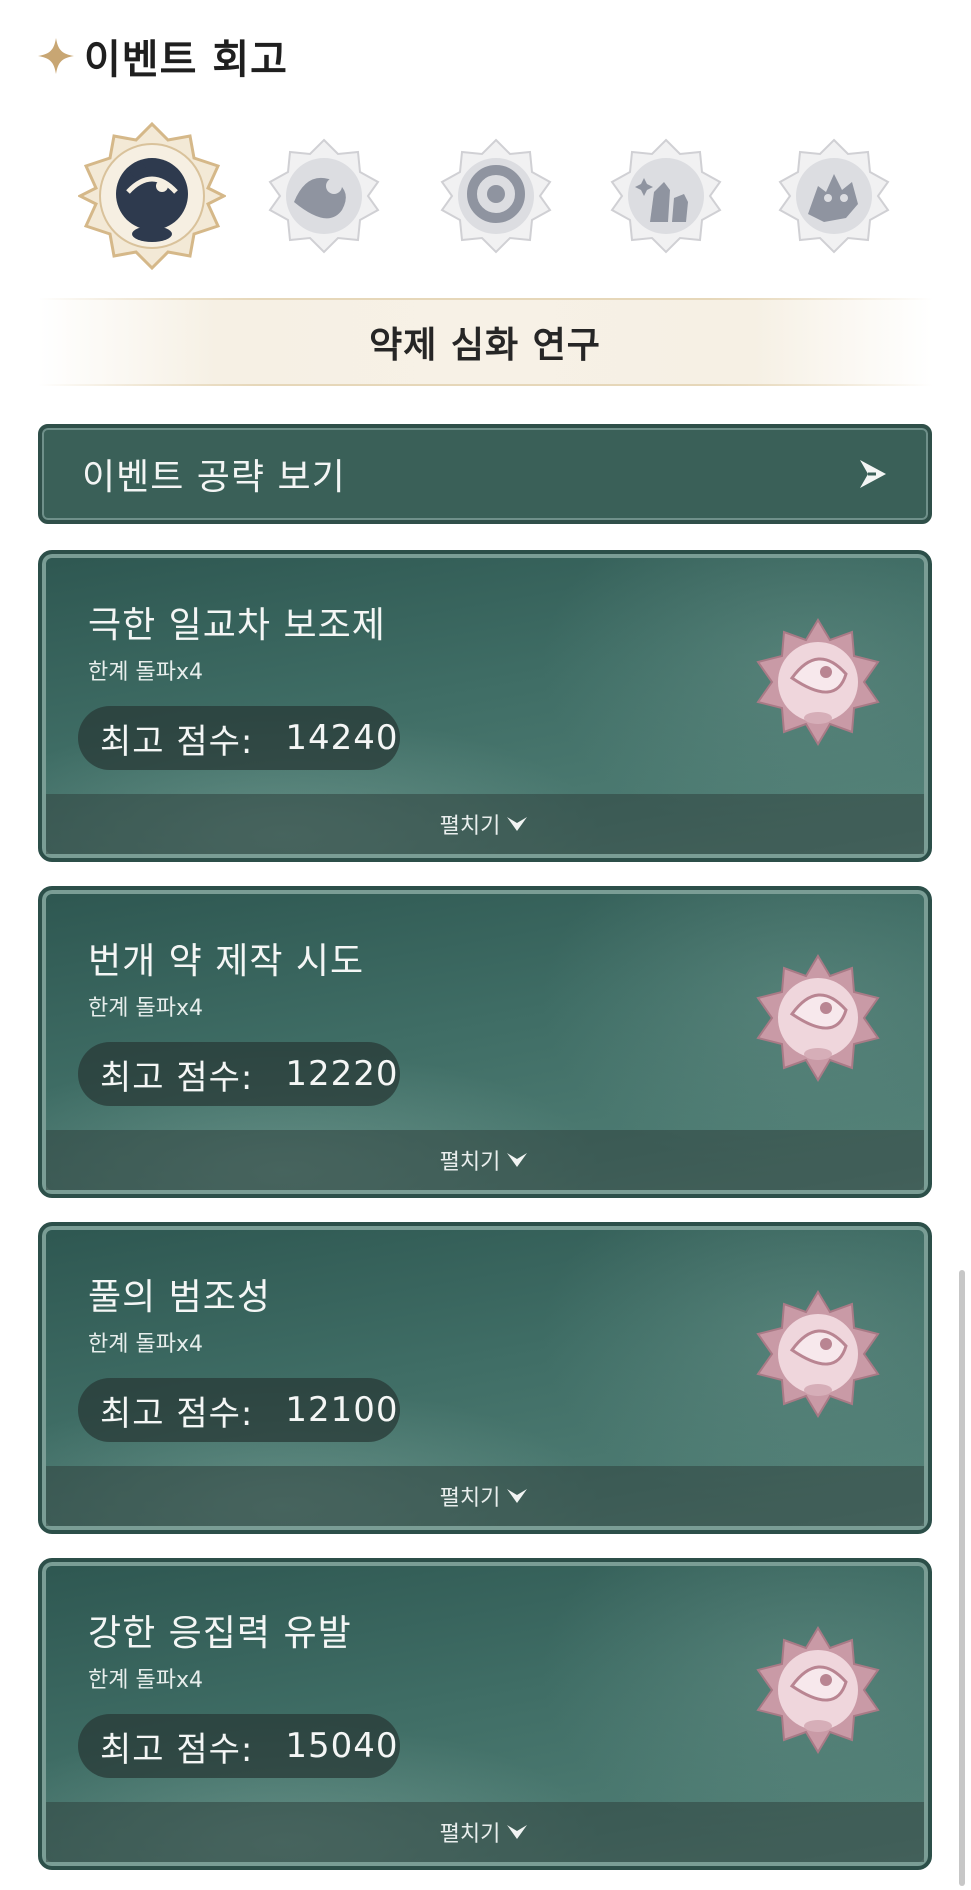  What do you see at coordinates (342, 1410) in the screenshot?
I see `best-score-value: 12100` at bounding box center [342, 1410].